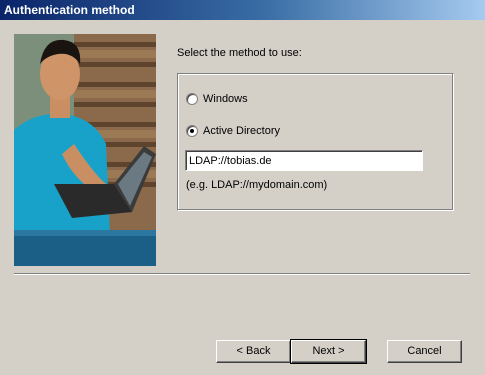 The width and height of the screenshot is (485, 375). What do you see at coordinates (253, 351) in the screenshot?
I see `back-button: < Back` at bounding box center [253, 351].